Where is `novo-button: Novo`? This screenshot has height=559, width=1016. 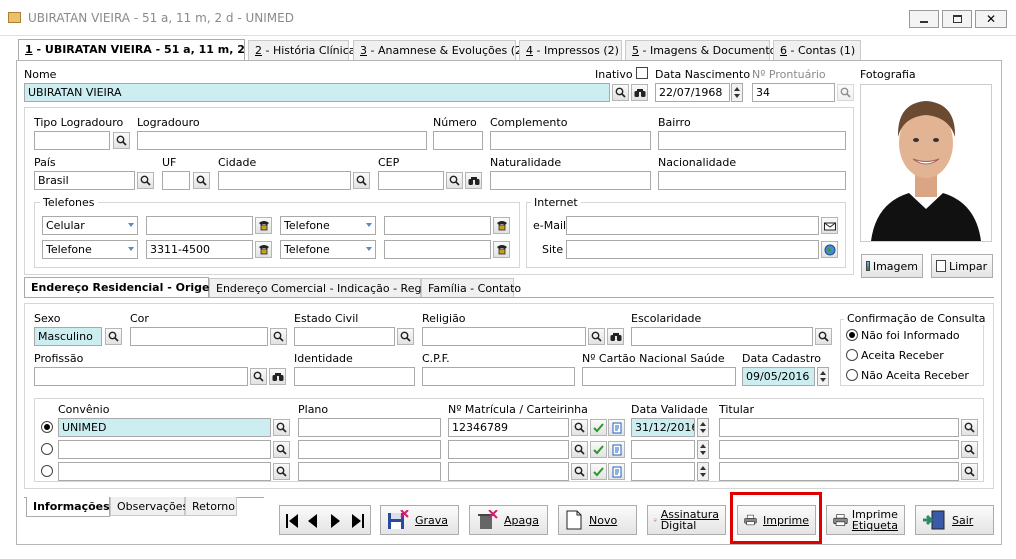 novo-button: Novo is located at coordinates (597, 520).